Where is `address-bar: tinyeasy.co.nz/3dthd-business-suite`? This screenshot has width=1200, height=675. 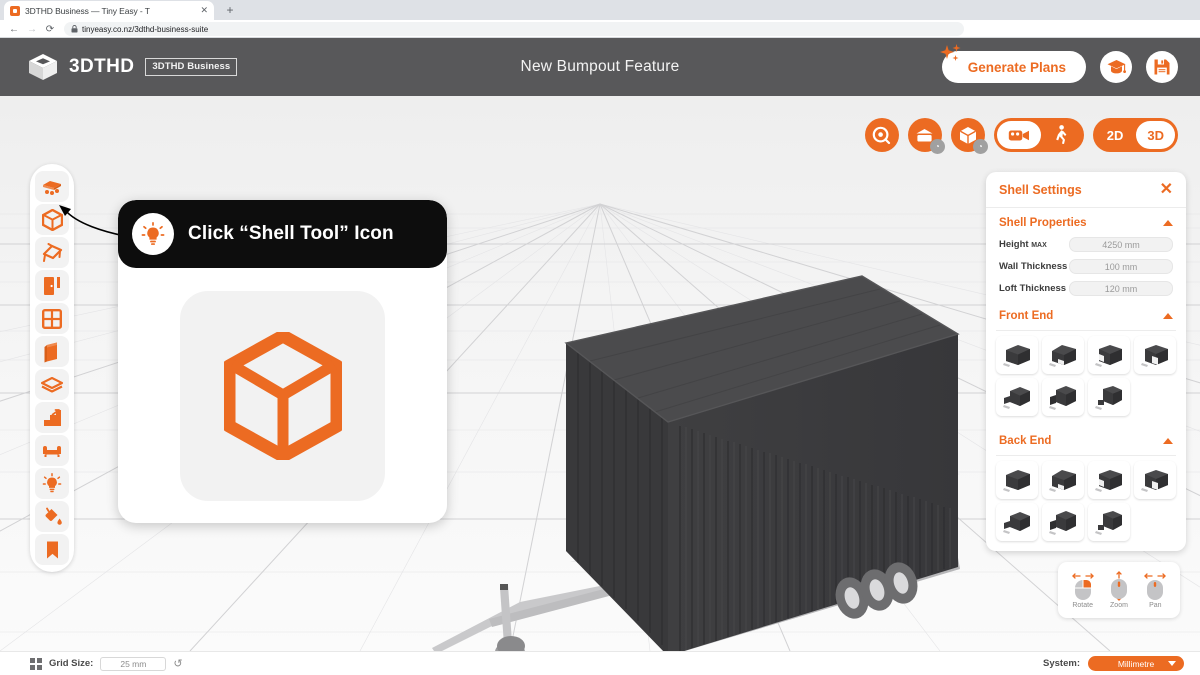
address-bar: tinyeasy.co.nz/3dthd-business-suite is located at coordinates (514, 29).